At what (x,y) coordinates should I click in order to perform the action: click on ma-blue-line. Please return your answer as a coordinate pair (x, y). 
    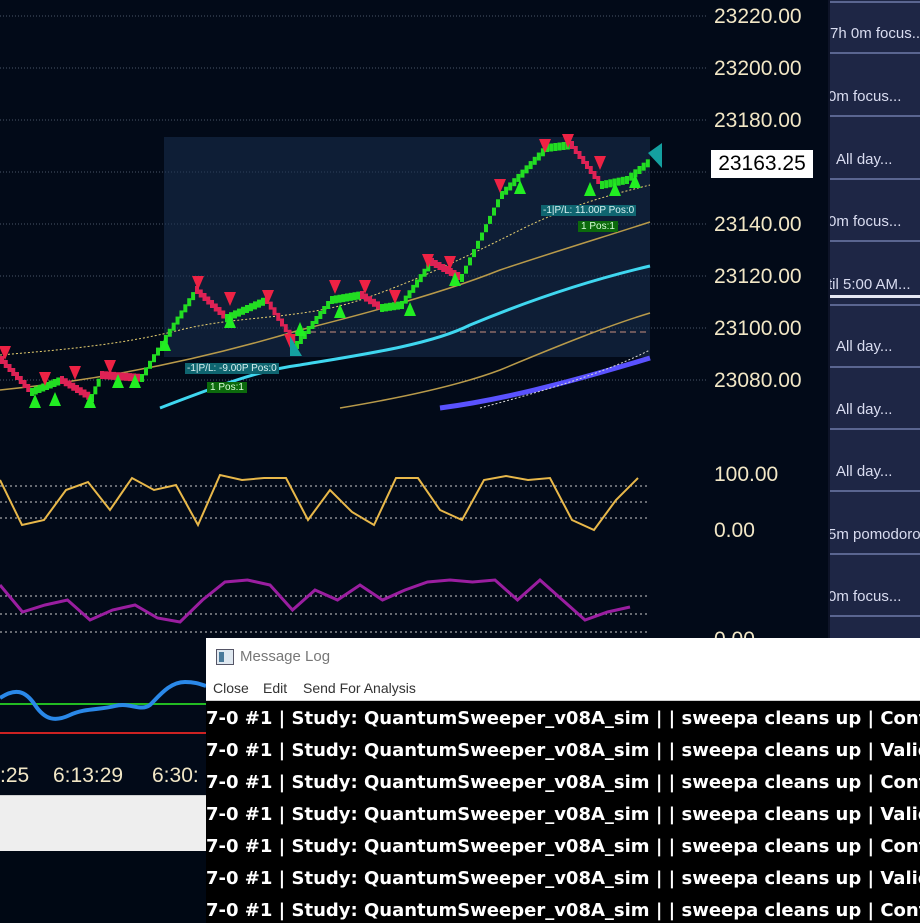
    Looking at the image, I should click on (545, 383).